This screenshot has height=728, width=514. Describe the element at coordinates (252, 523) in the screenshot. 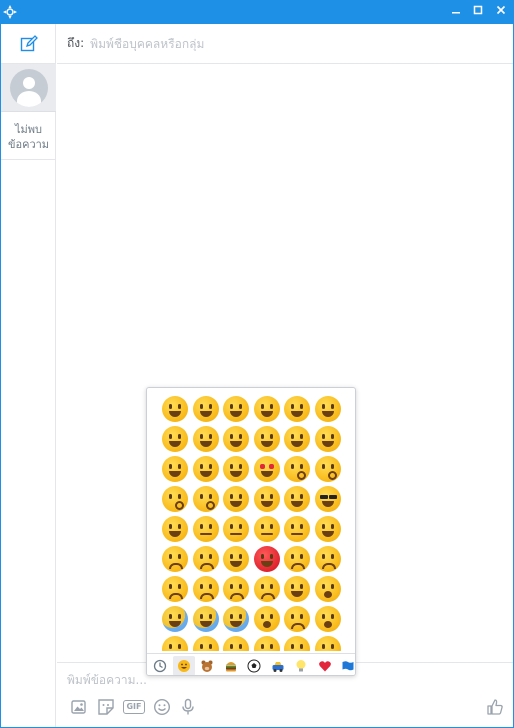

I see `emoji-grid` at that location.